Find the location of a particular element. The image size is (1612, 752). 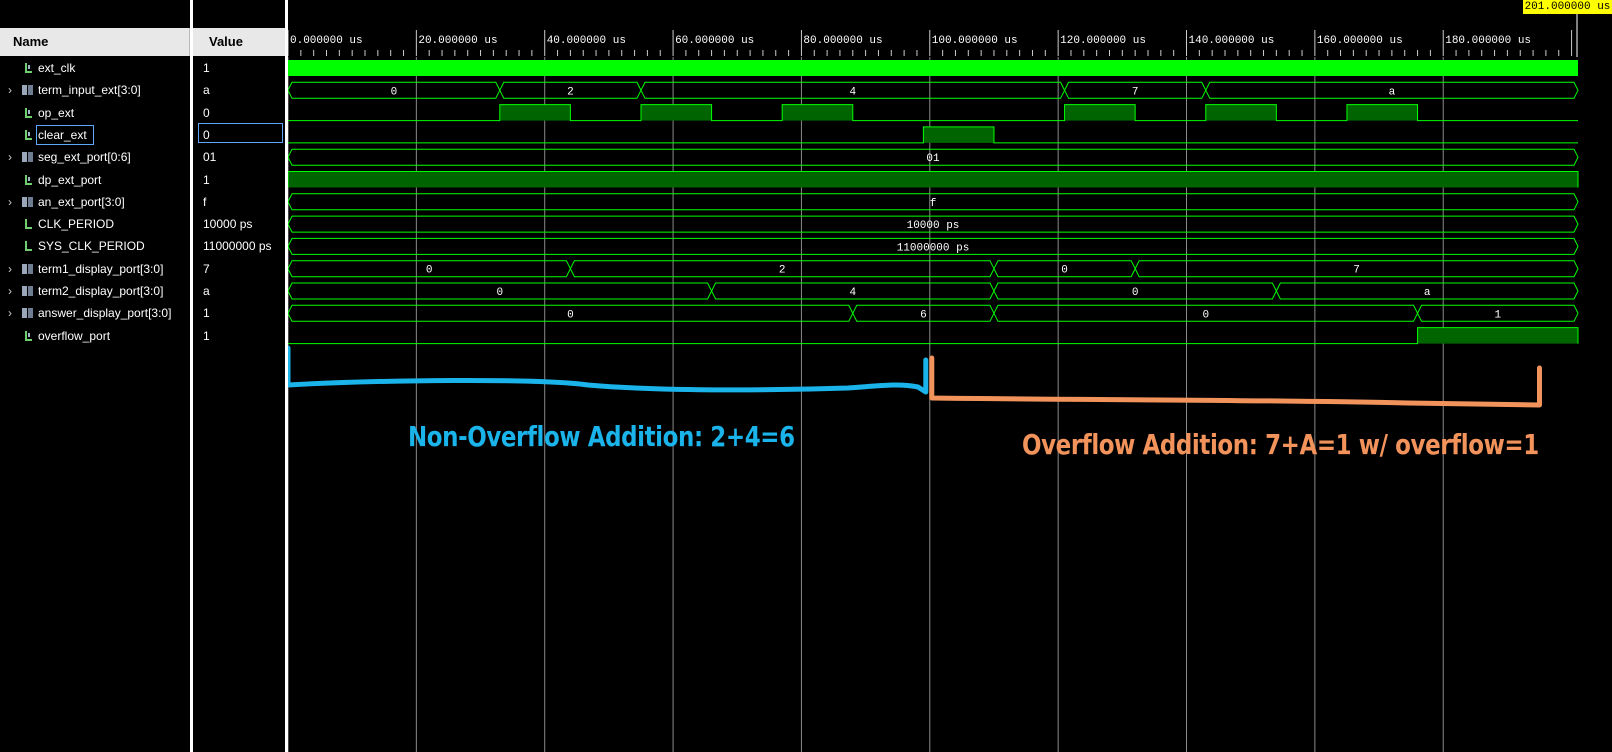

signal-value-text: 01 is located at coordinates (210, 157).